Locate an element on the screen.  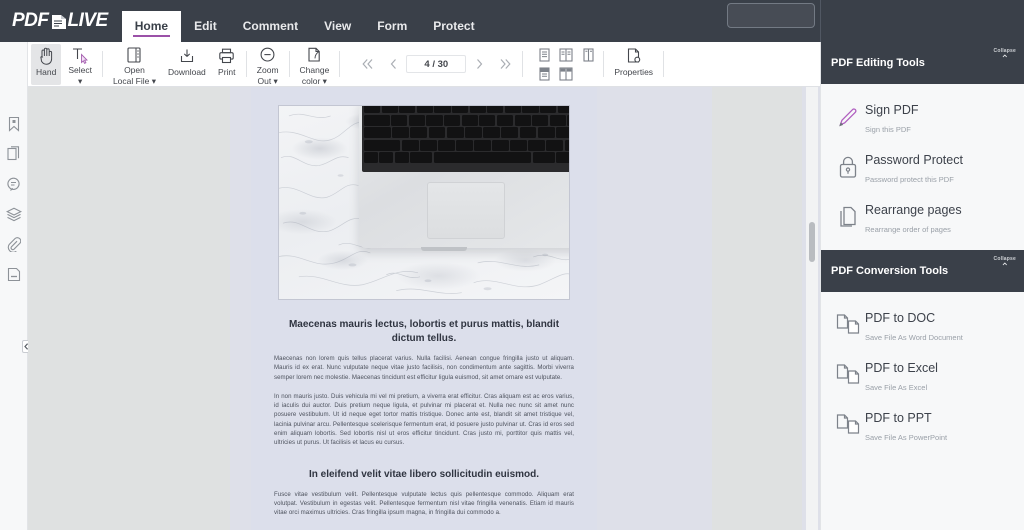
app-logo: PDF LIVE is located at coordinates (61, 21).